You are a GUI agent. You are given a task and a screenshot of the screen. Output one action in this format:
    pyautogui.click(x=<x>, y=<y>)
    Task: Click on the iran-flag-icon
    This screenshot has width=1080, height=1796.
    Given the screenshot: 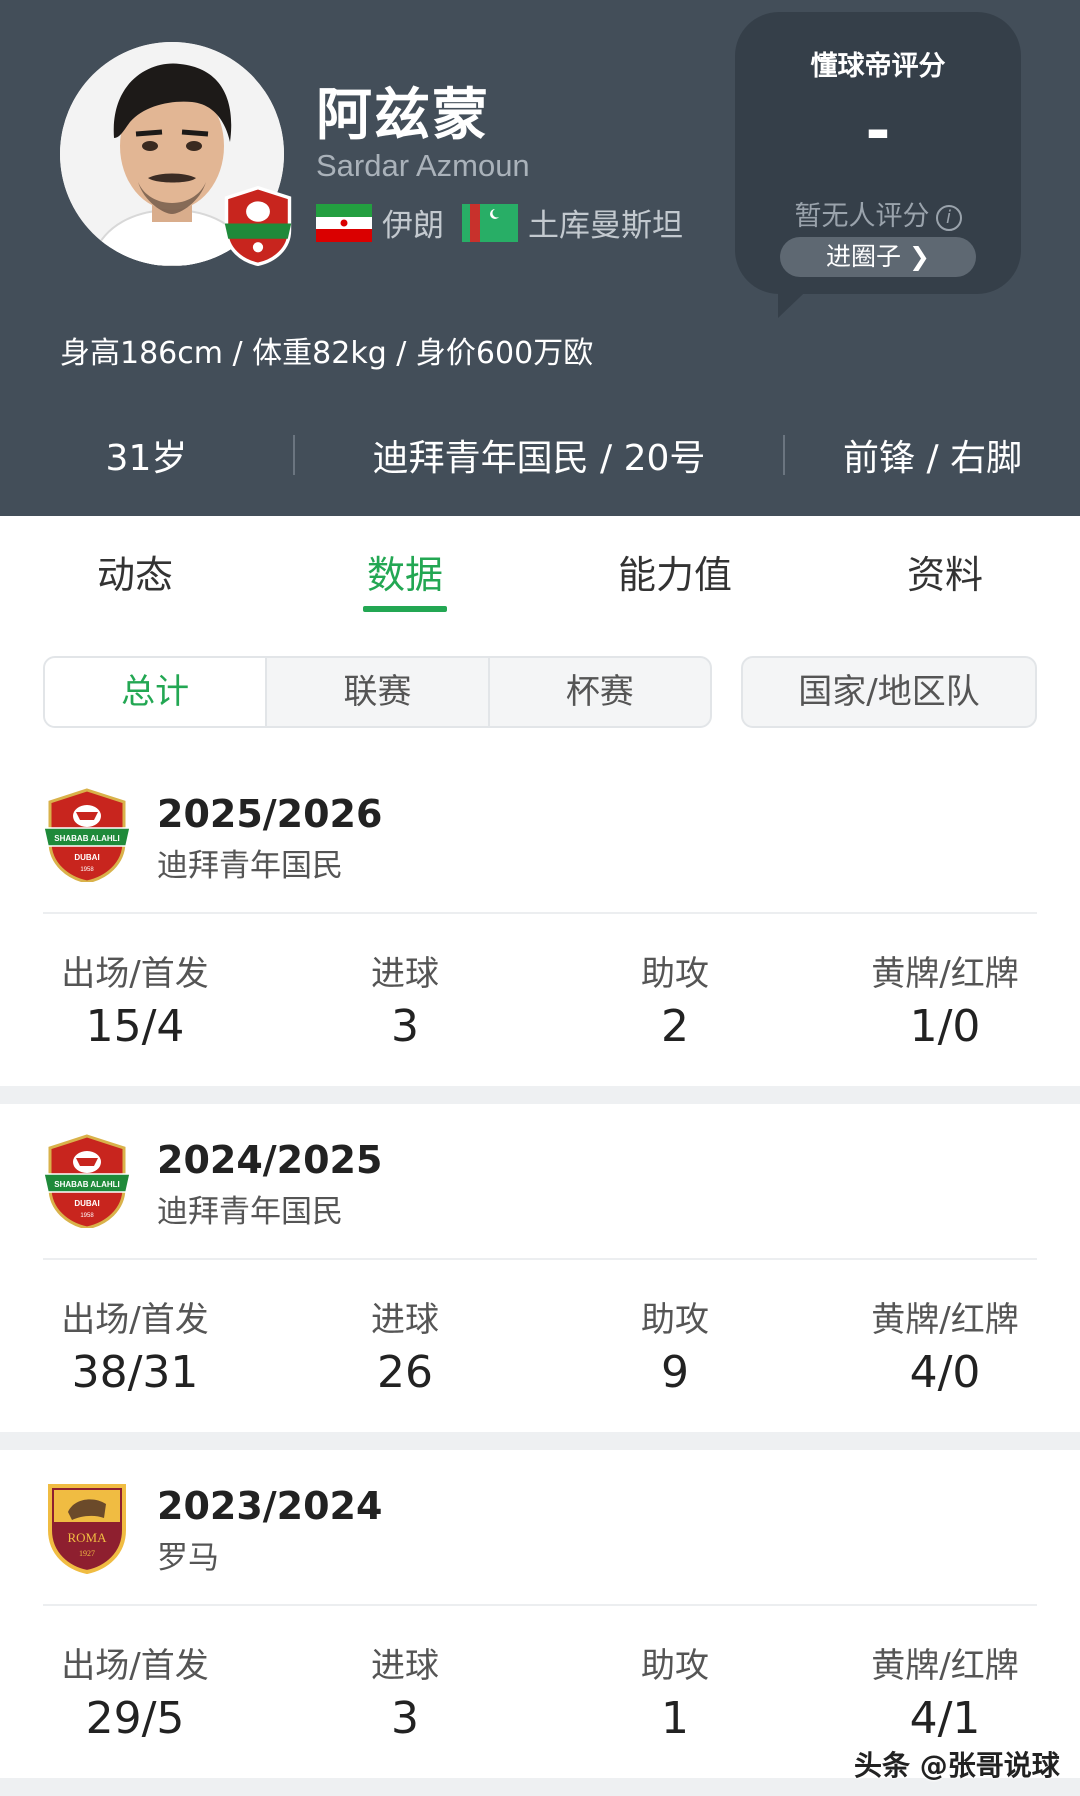 What is the action you would take?
    pyautogui.click(x=344, y=222)
    